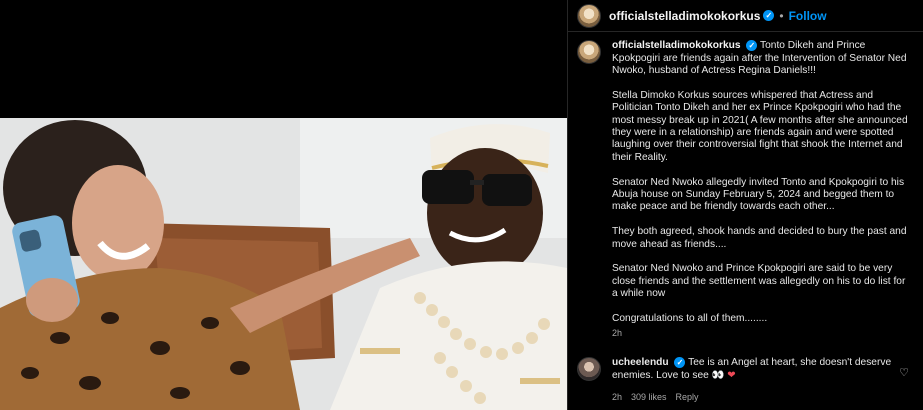  I want to click on author-username: officialstelladimokokorkus, so click(684, 16).